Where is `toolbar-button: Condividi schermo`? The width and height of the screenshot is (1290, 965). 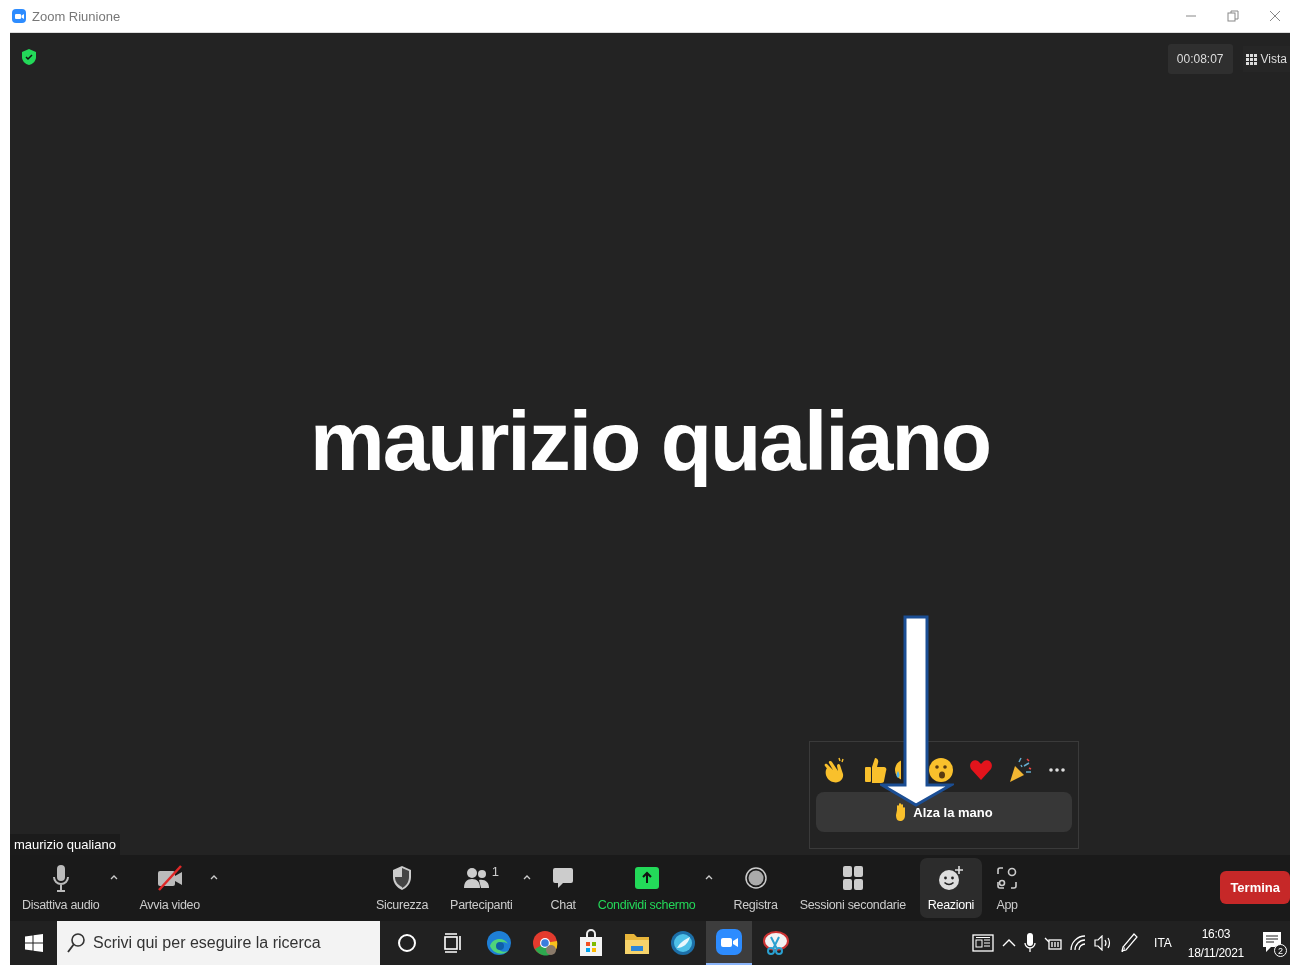
toolbar-button: Condividi schermo is located at coordinates (646, 888).